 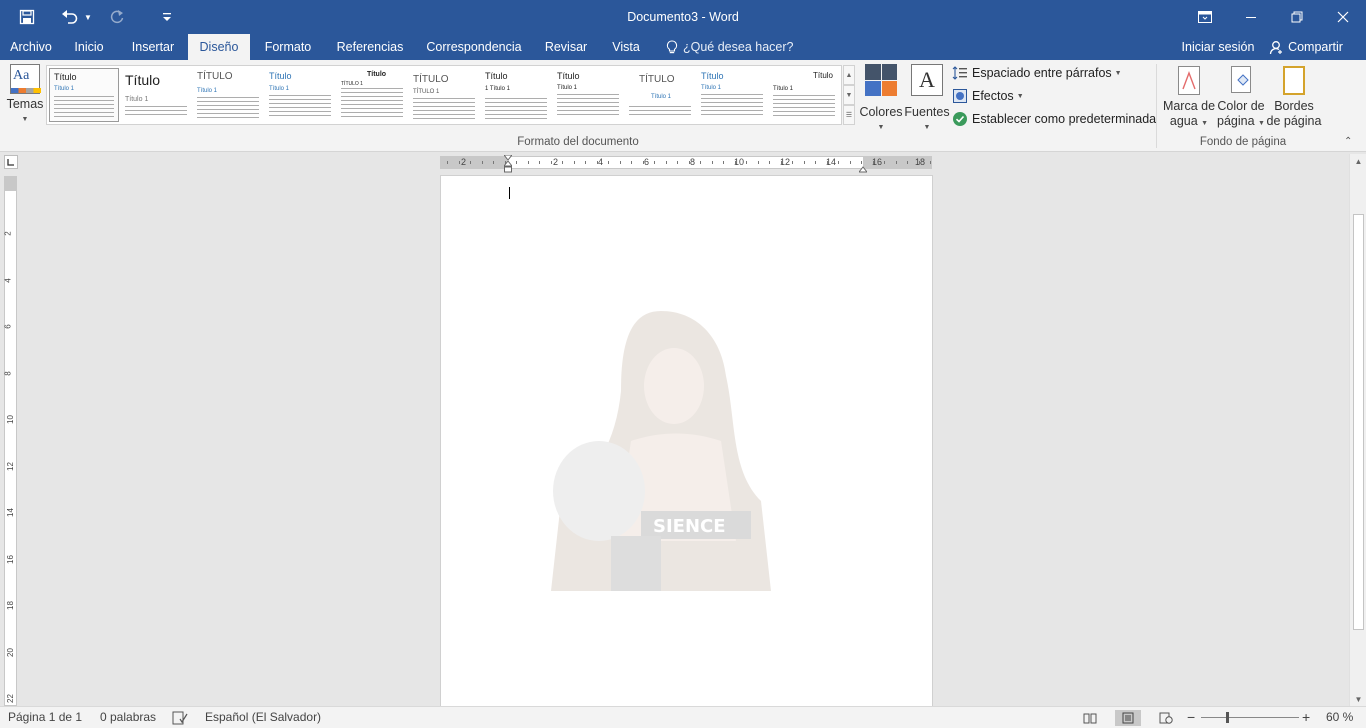 I want to click on restore-icon, so click(x=1297, y=17).